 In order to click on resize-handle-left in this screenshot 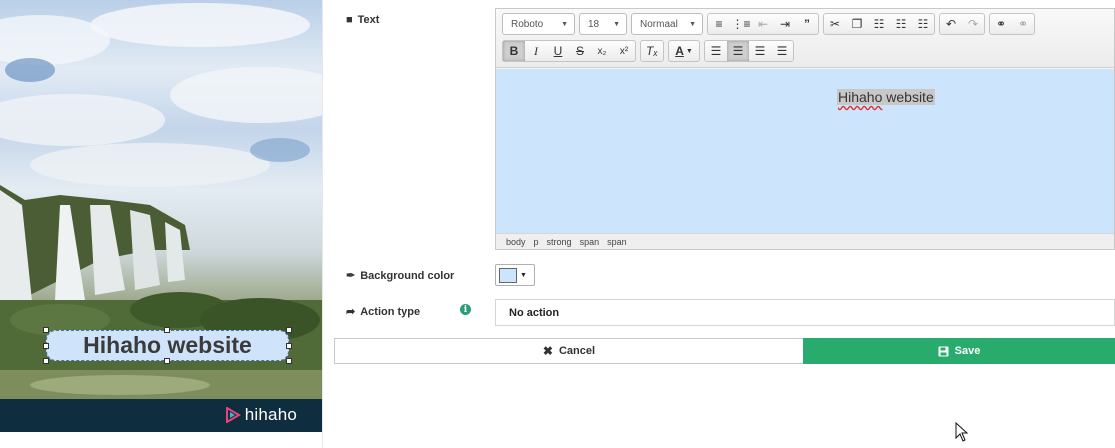, I will do `click(46, 346)`.